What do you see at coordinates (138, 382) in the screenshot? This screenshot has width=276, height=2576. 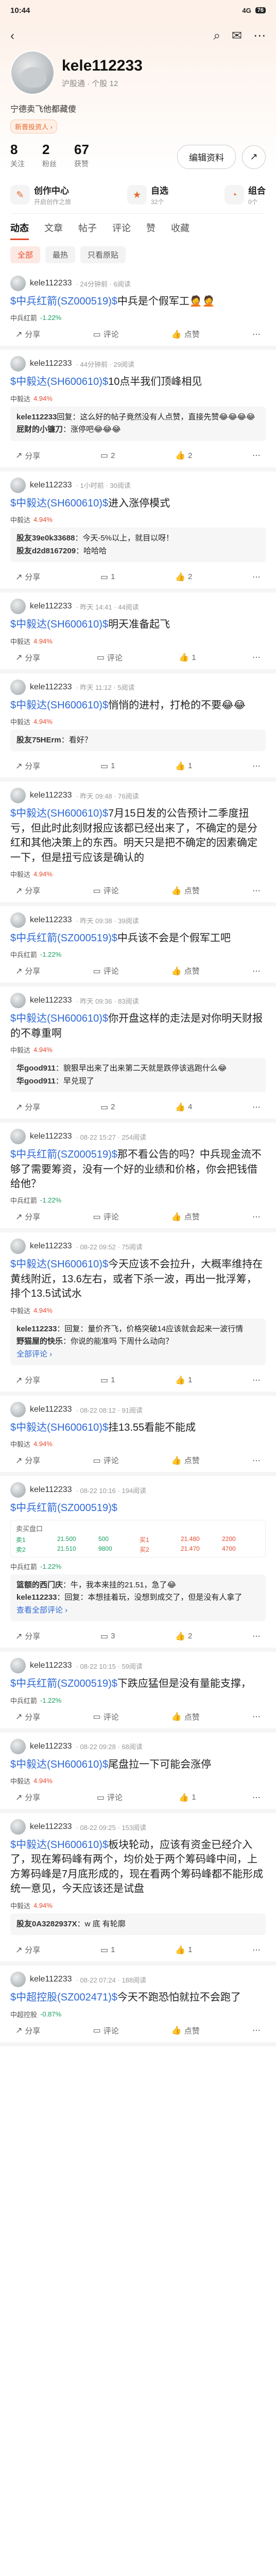 I see `post-body: $中毅达(SH600610)$10点半我们顶峰相见` at bounding box center [138, 382].